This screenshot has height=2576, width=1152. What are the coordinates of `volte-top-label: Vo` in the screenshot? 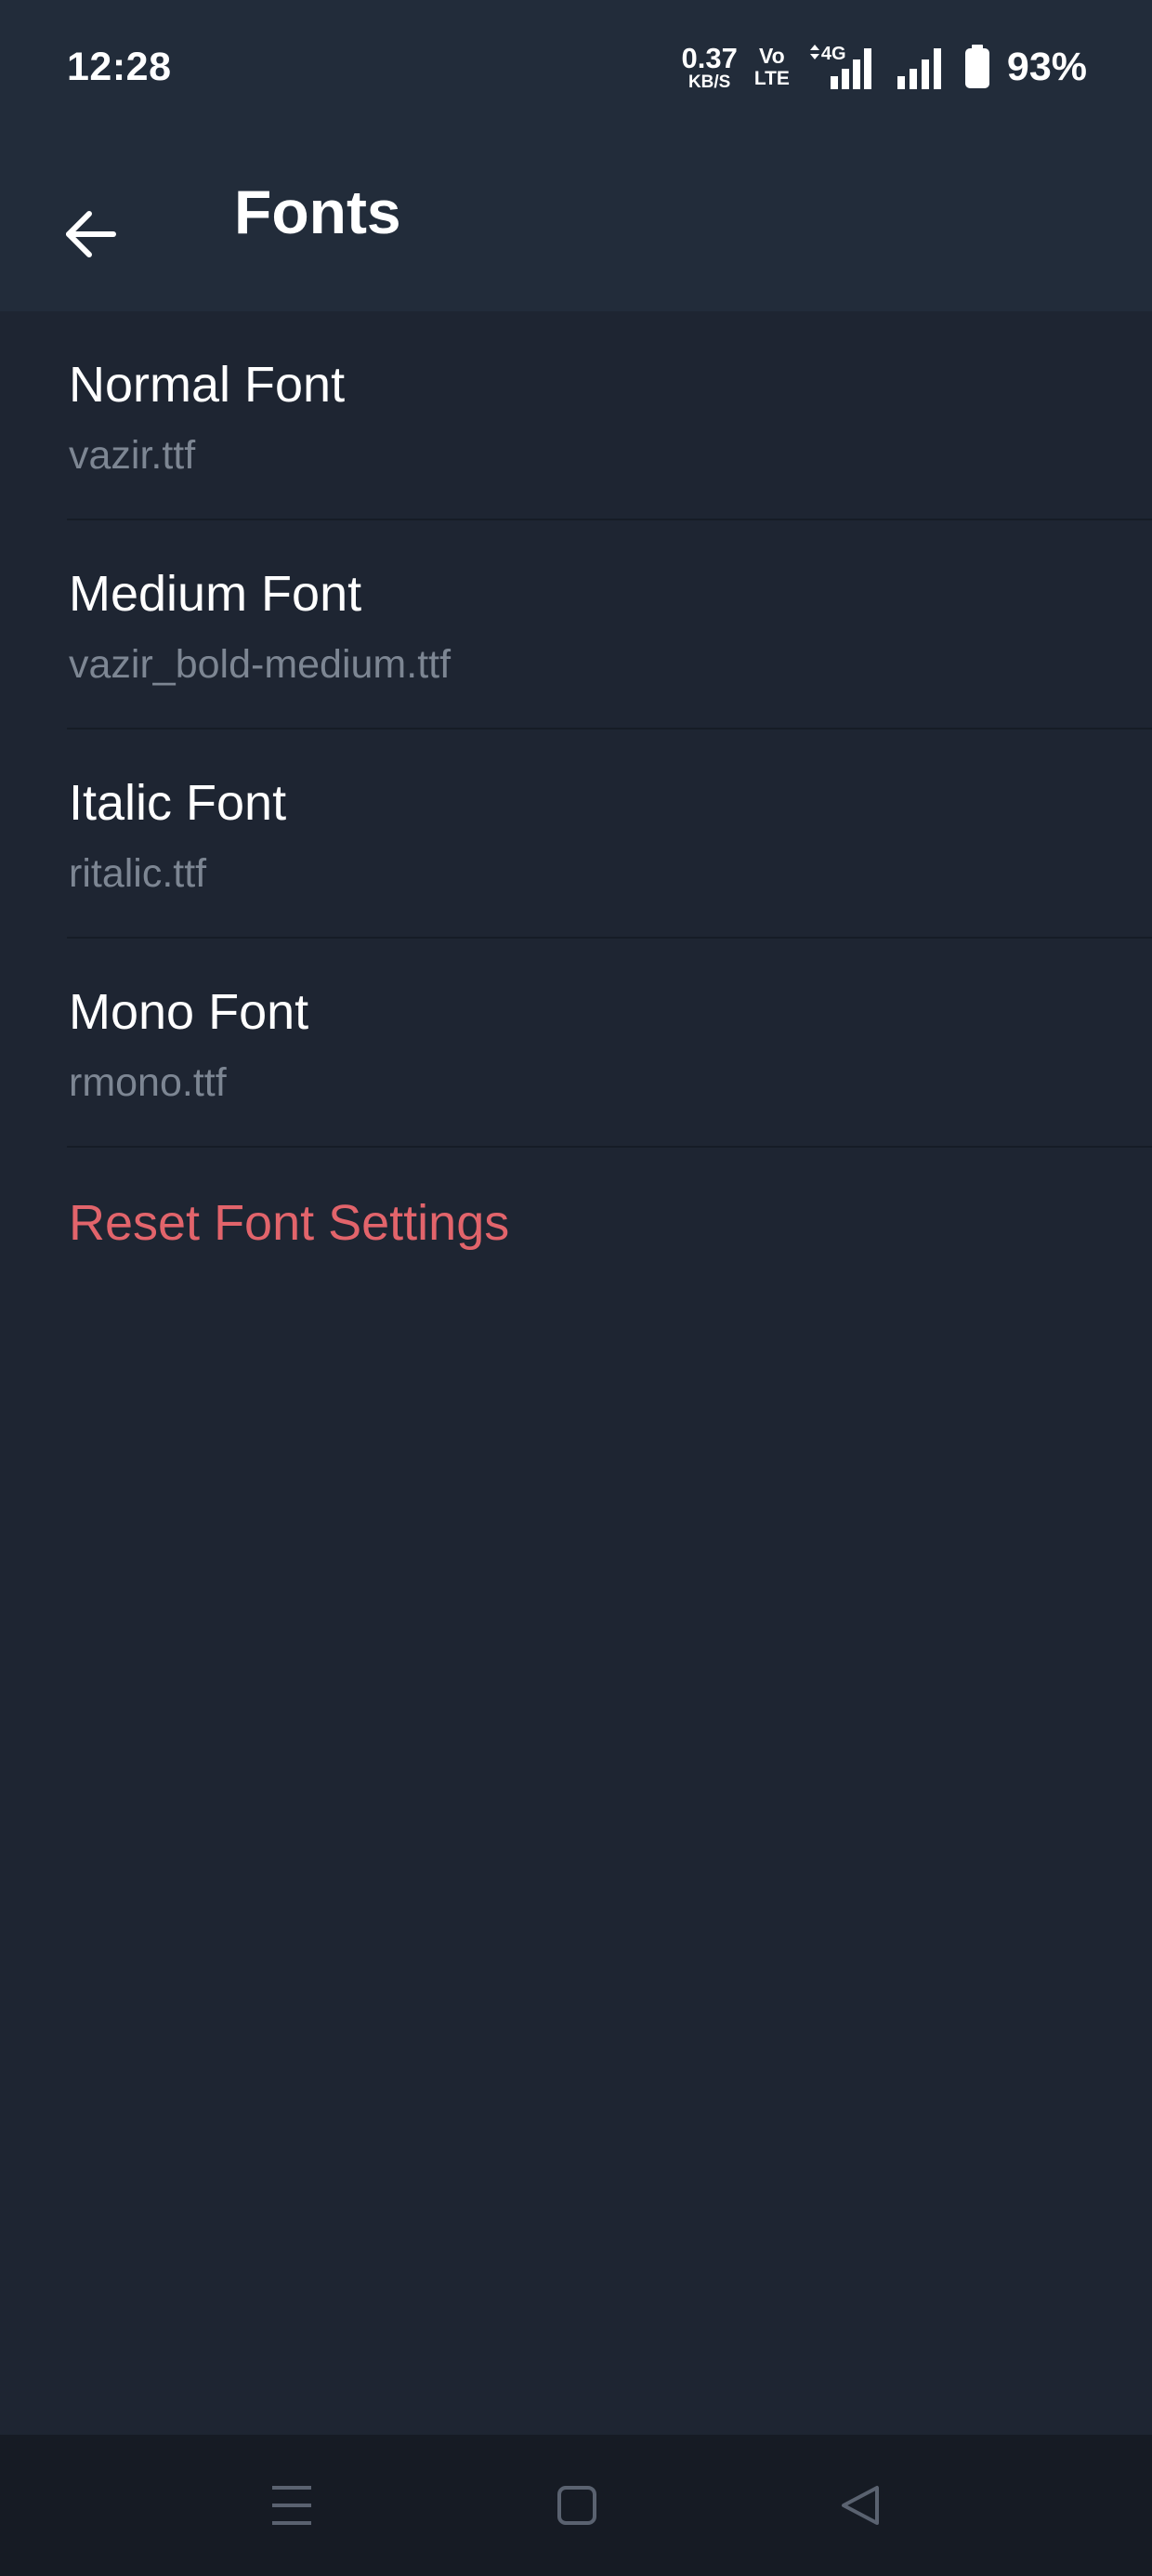 It's located at (772, 56).